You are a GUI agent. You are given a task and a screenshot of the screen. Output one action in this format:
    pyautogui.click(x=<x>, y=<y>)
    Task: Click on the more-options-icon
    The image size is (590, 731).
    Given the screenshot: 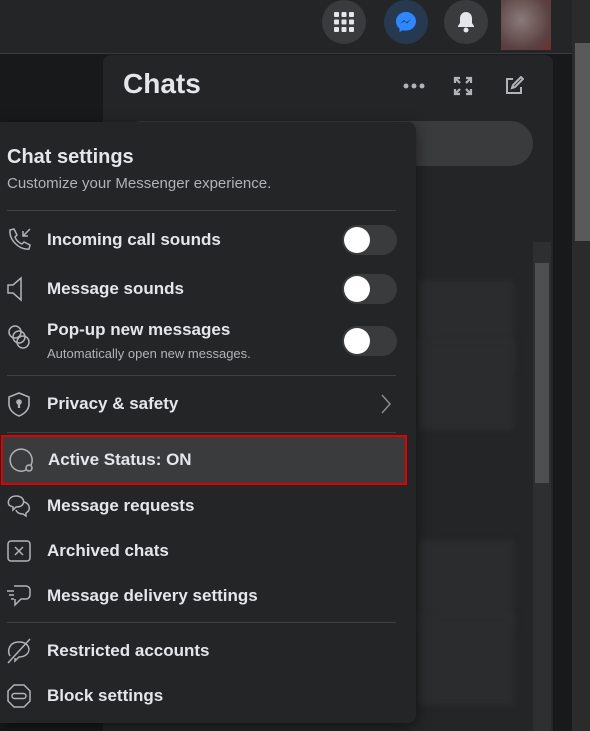 What is the action you would take?
    pyautogui.click(x=414, y=86)
    